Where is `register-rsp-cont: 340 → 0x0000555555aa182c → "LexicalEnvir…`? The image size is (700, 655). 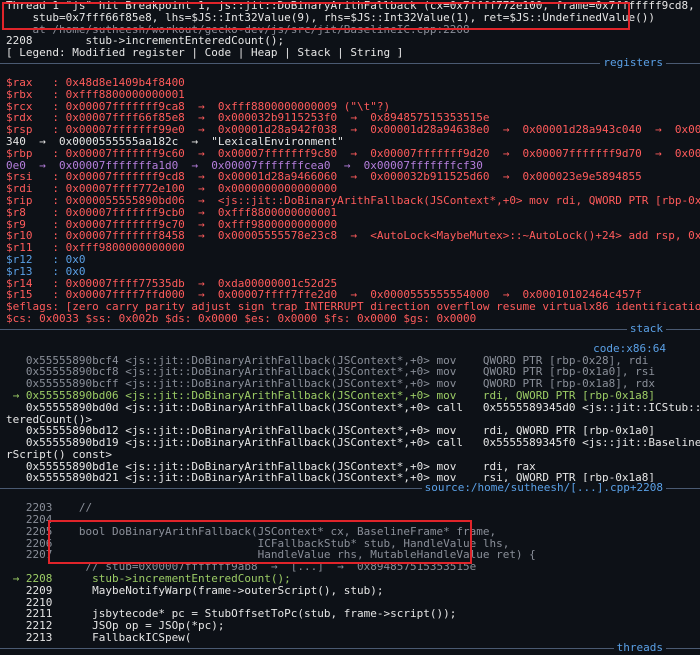 register-rsp-cont: 340 → 0x0000555555aa182c → "LexicalEnvir… is located at coordinates (175, 141).